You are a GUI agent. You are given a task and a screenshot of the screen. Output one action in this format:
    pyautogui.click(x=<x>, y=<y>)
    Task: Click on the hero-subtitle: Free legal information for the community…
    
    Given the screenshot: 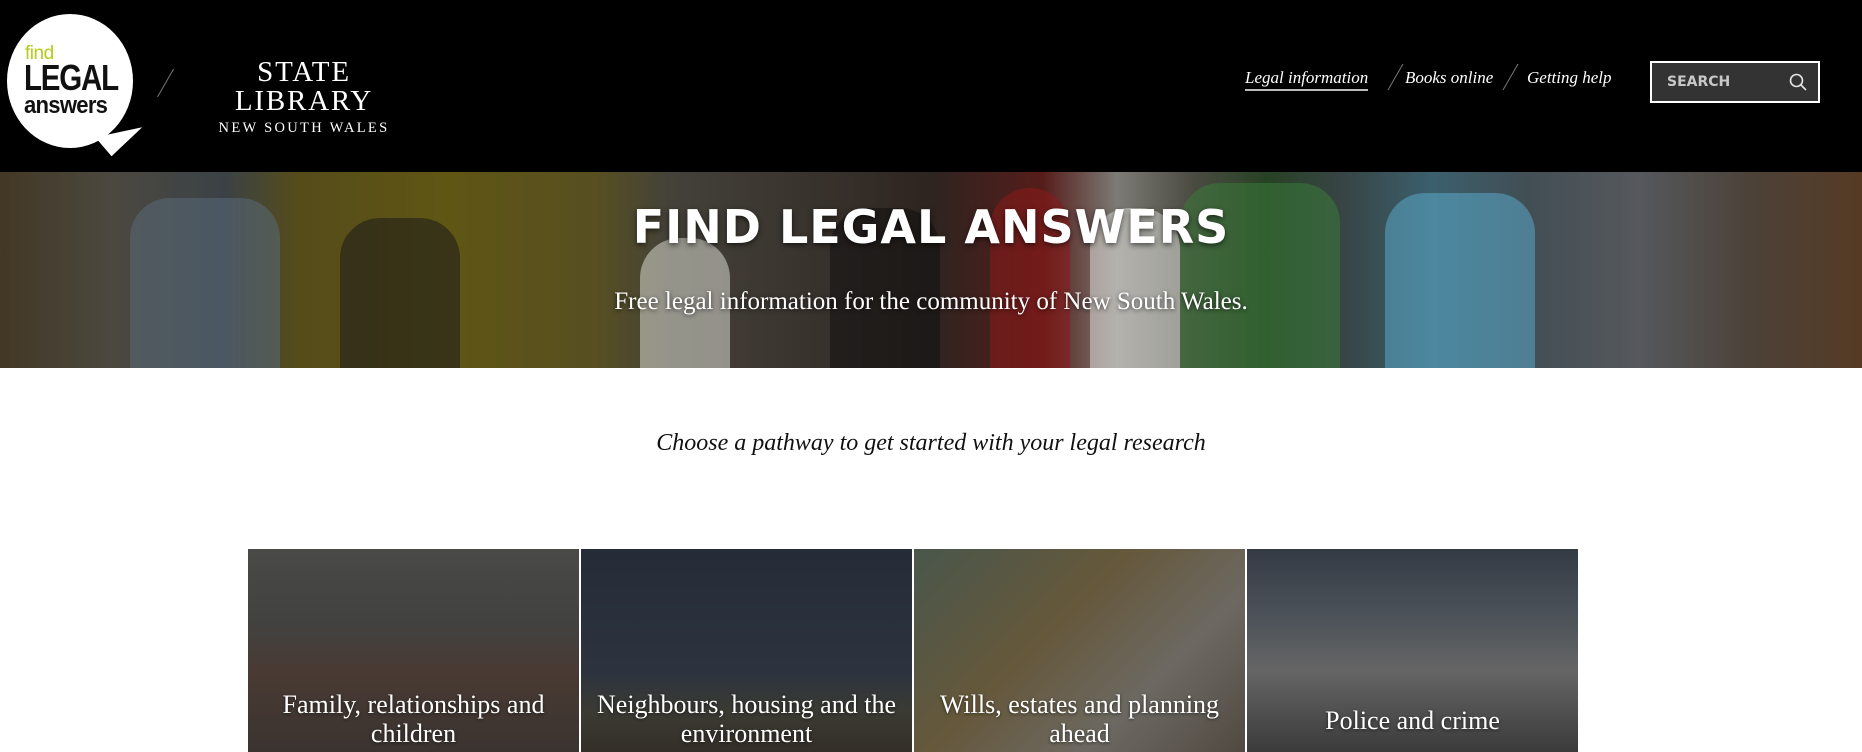 What is the action you would take?
    pyautogui.click(x=931, y=301)
    